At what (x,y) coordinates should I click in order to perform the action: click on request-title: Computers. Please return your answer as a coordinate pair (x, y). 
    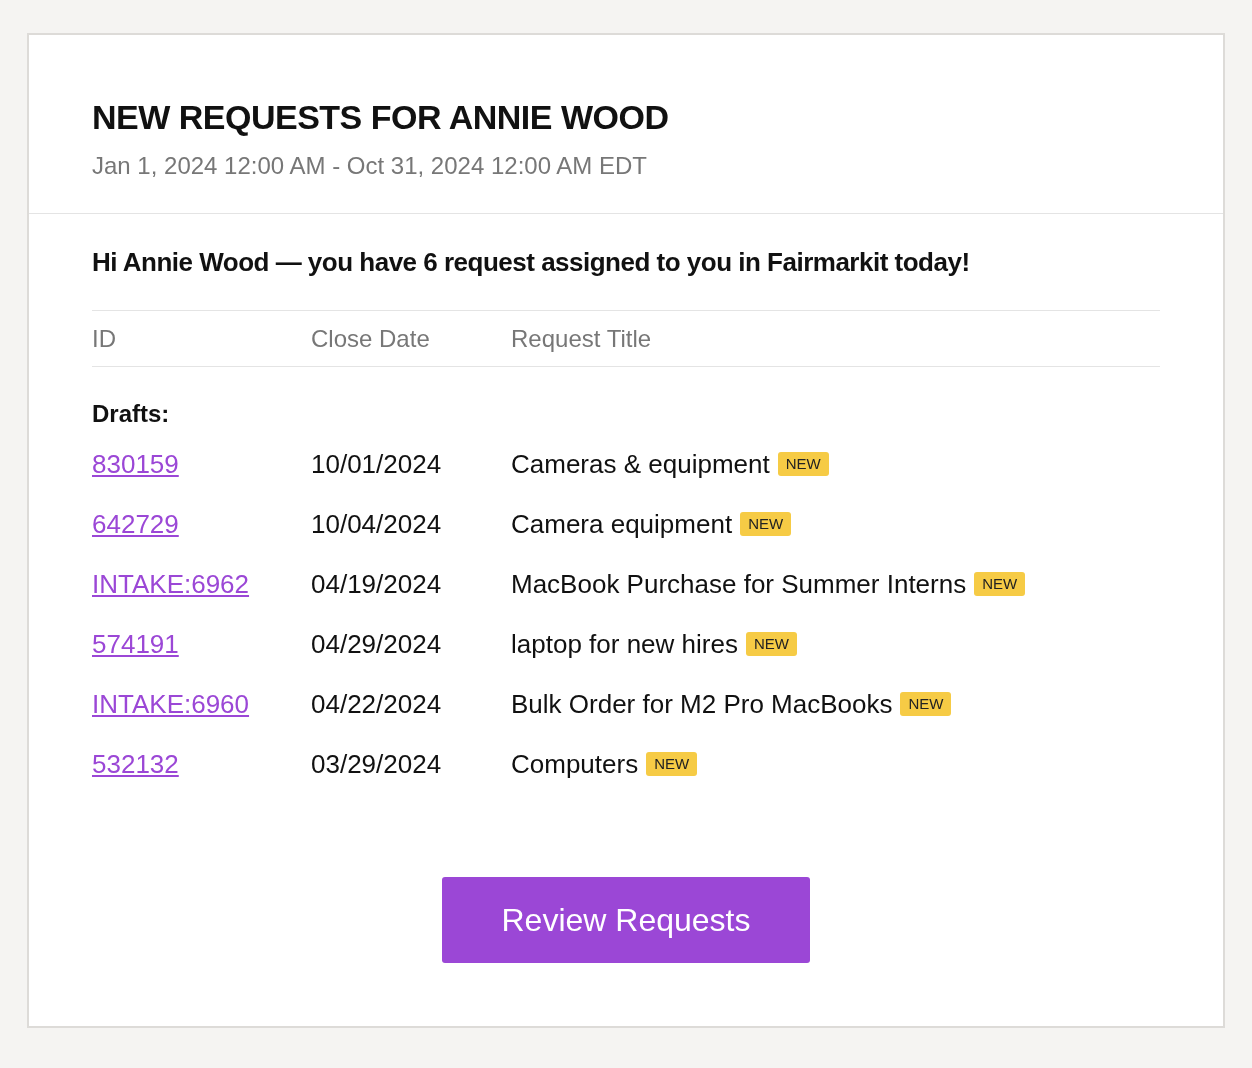
    Looking at the image, I should click on (575, 764).